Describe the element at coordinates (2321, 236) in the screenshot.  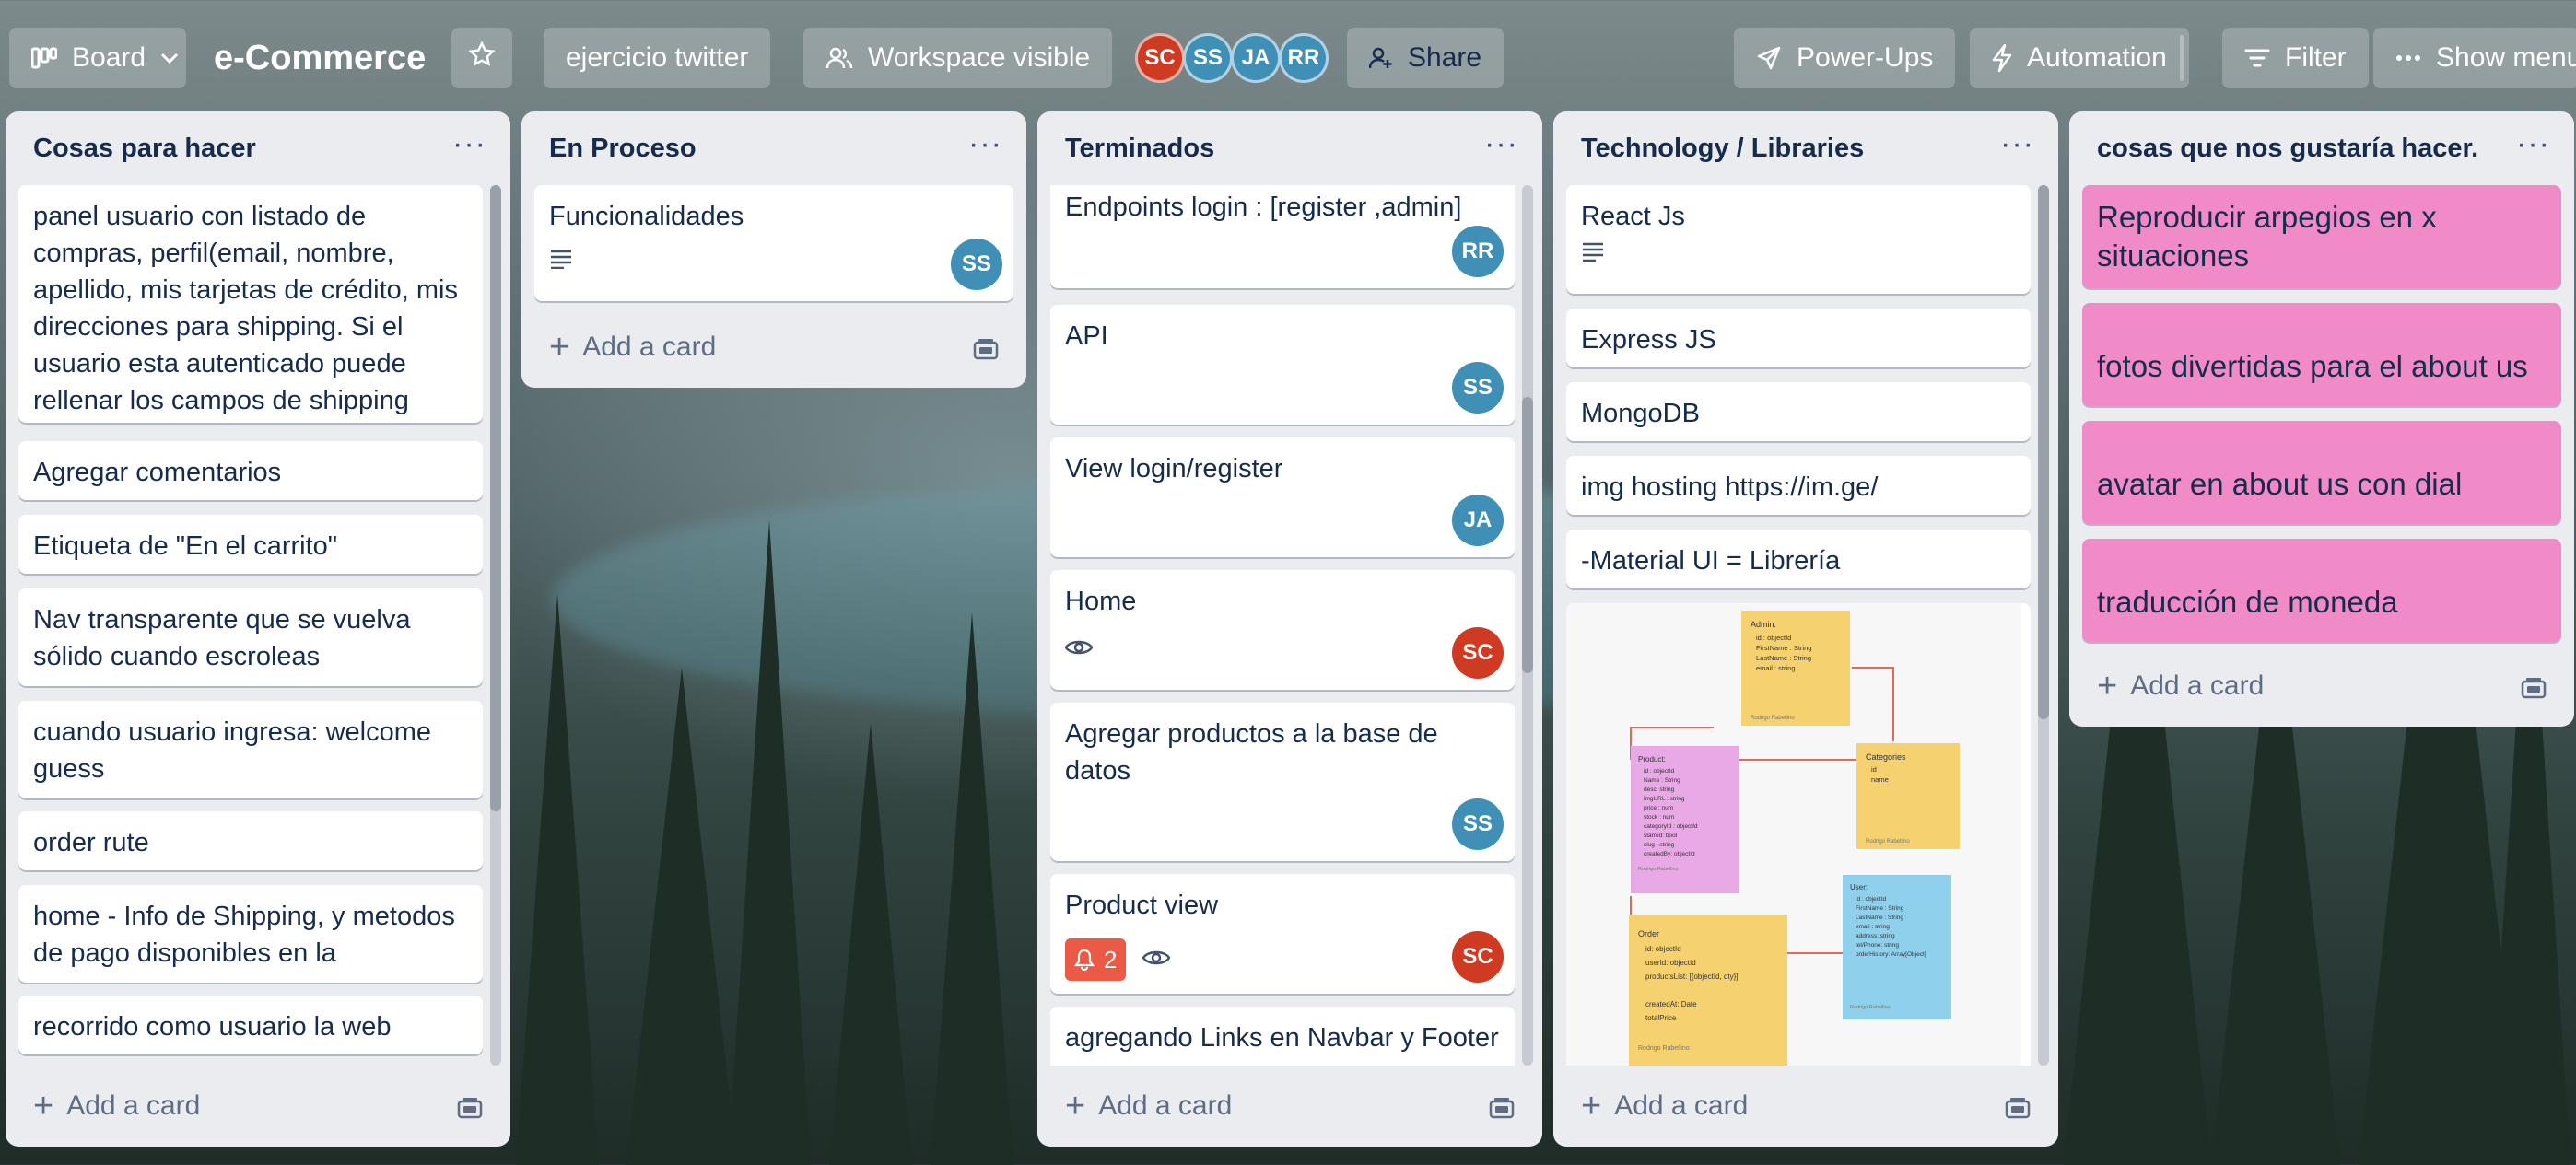
I see `card: Reproducir arpegios en x situaciones` at that location.